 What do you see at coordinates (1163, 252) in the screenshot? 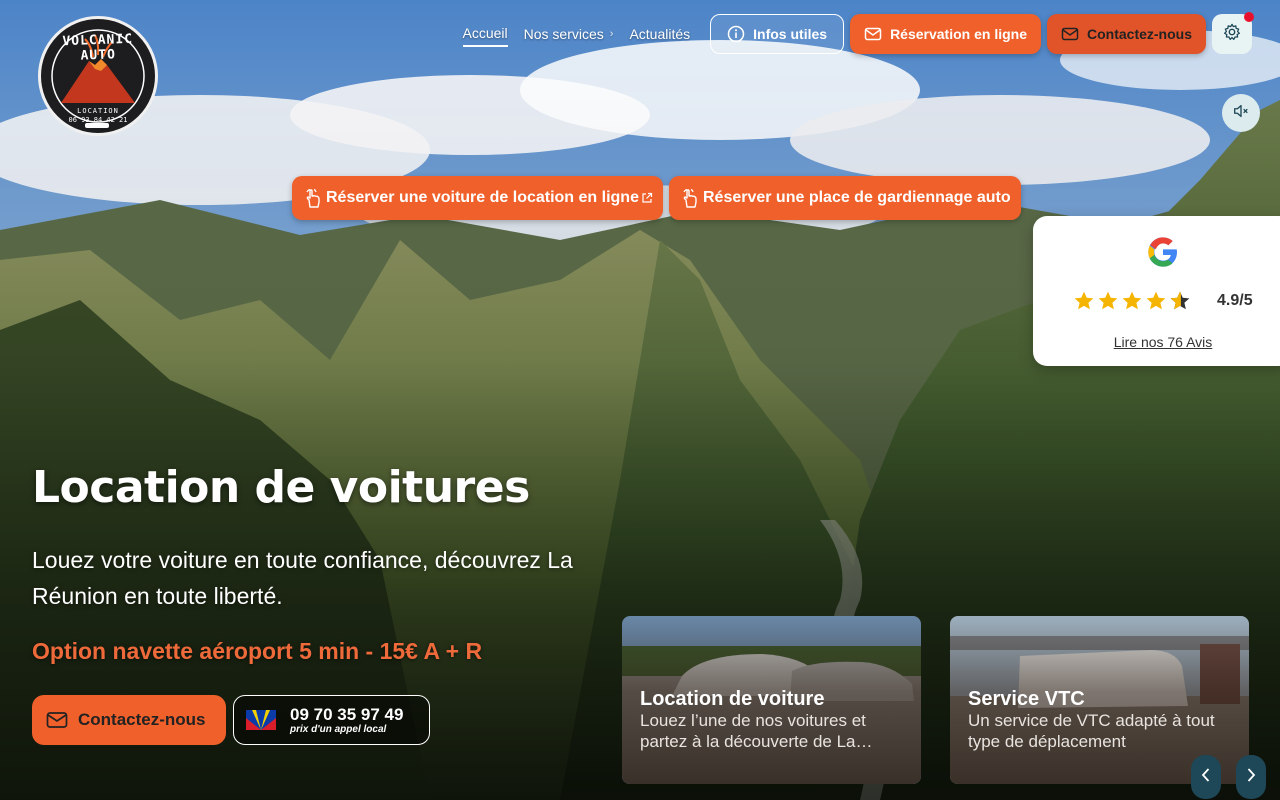
I see `google-icon` at bounding box center [1163, 252].